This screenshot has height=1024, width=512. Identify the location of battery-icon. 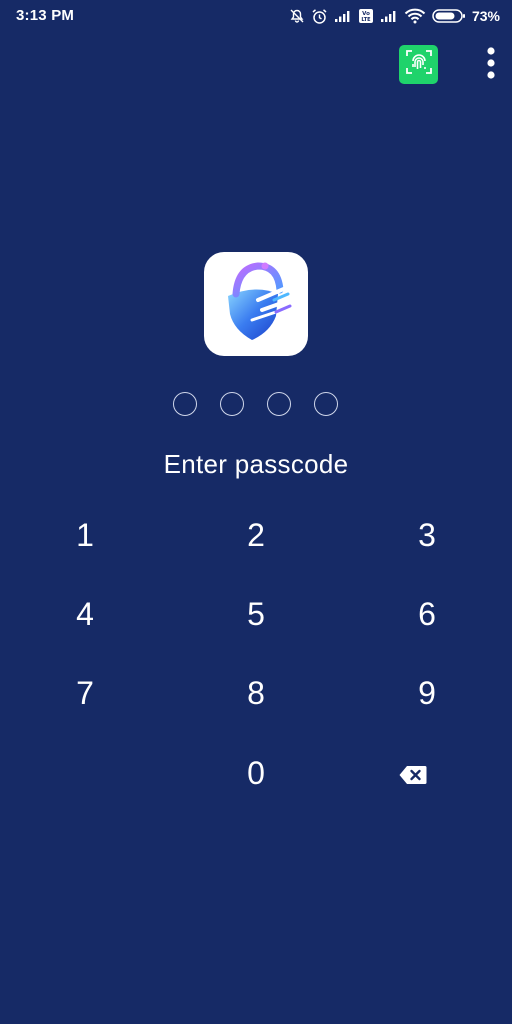
(449, 16).